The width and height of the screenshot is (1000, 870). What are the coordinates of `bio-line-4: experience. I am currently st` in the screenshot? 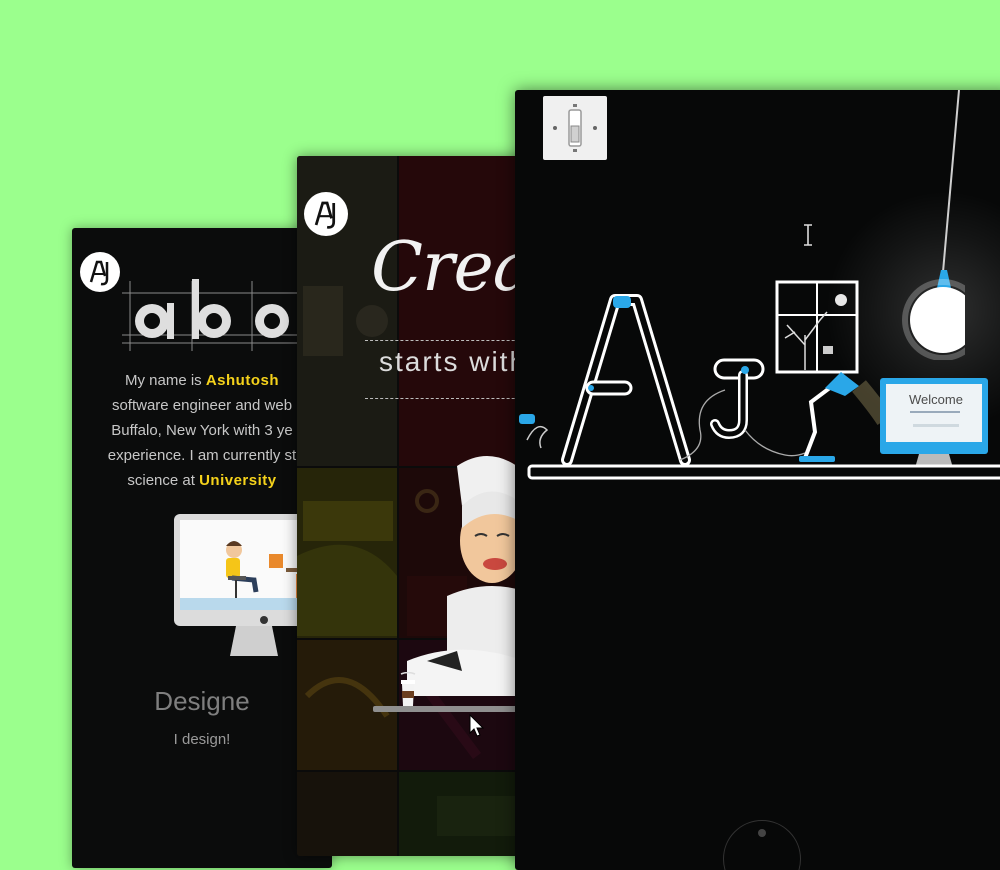 It's located at (202, 455).